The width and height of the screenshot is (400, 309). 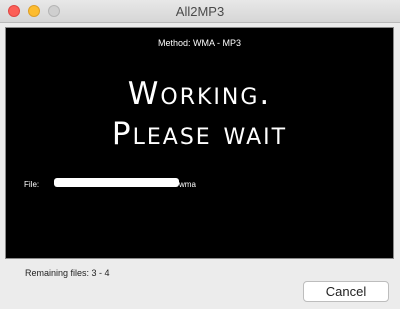 What do you see at coordinates (116, 182) in the screenshot?
I see `redacted-filename` at bounding box center [116, 182].